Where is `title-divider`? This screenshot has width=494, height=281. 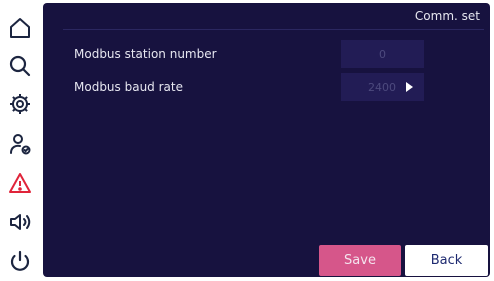
title-divider is located at coordinates (273, 29).